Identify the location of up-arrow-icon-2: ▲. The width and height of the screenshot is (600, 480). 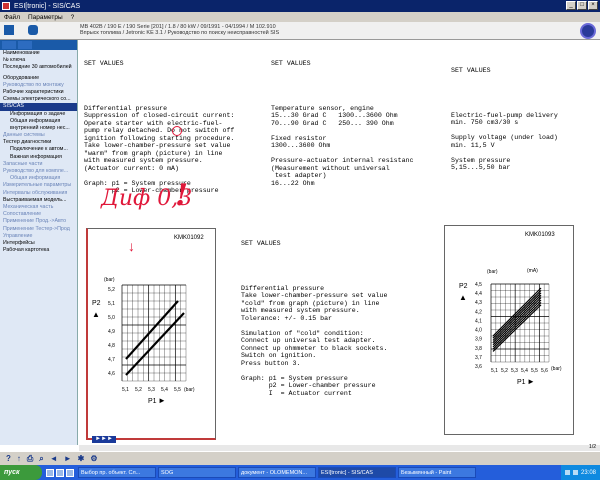
(463, 297).